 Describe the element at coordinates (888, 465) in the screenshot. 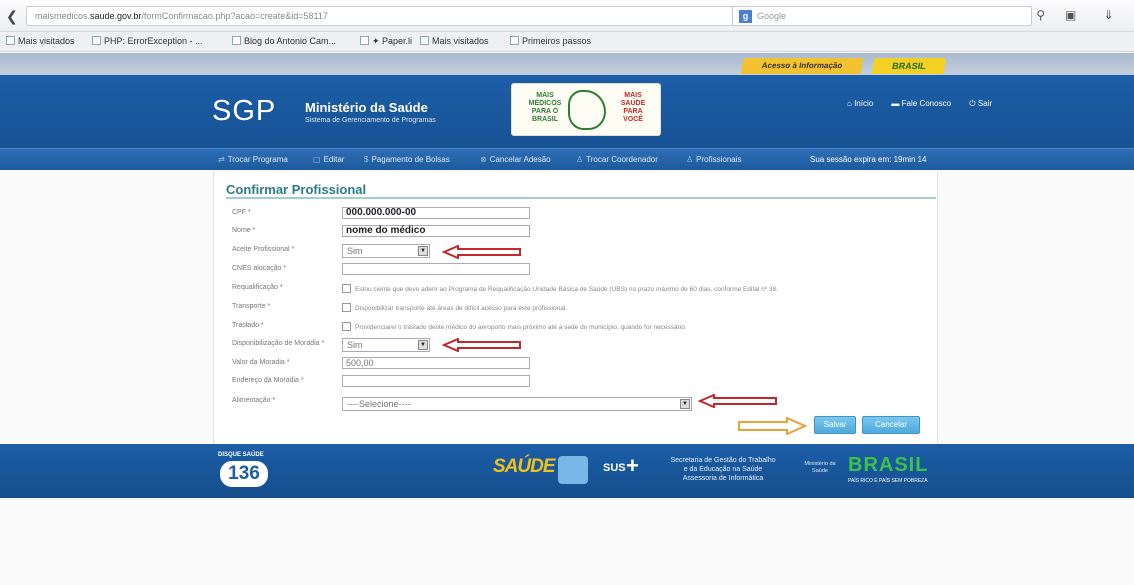

I see `brasil-logo: BRASIL` at that location.